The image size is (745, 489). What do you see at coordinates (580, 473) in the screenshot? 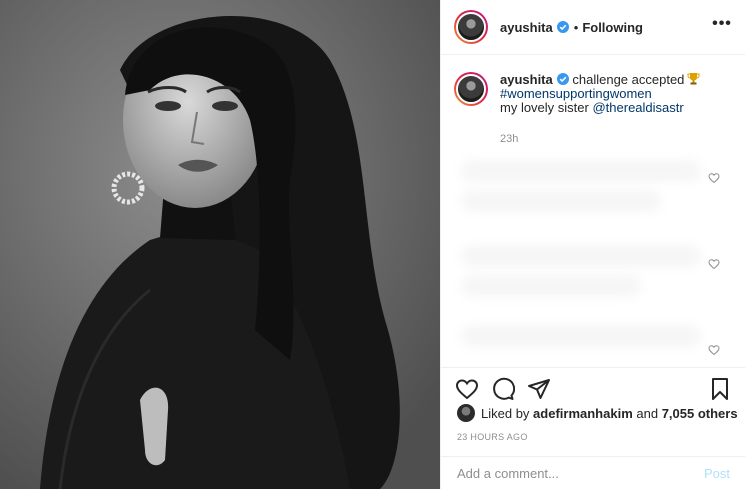
I see `comment-input` at bounding box center [580, 473].